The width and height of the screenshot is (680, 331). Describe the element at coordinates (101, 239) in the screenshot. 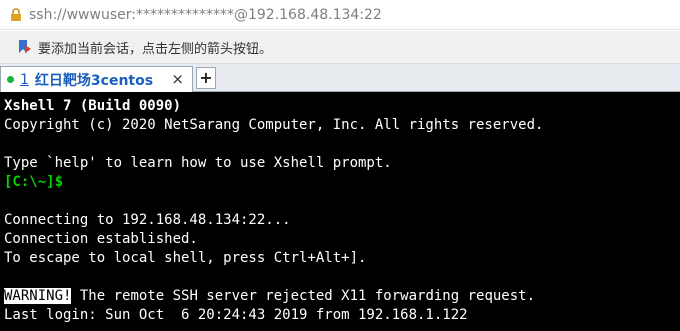

I see `terminal-line: Connection established.` at that location.